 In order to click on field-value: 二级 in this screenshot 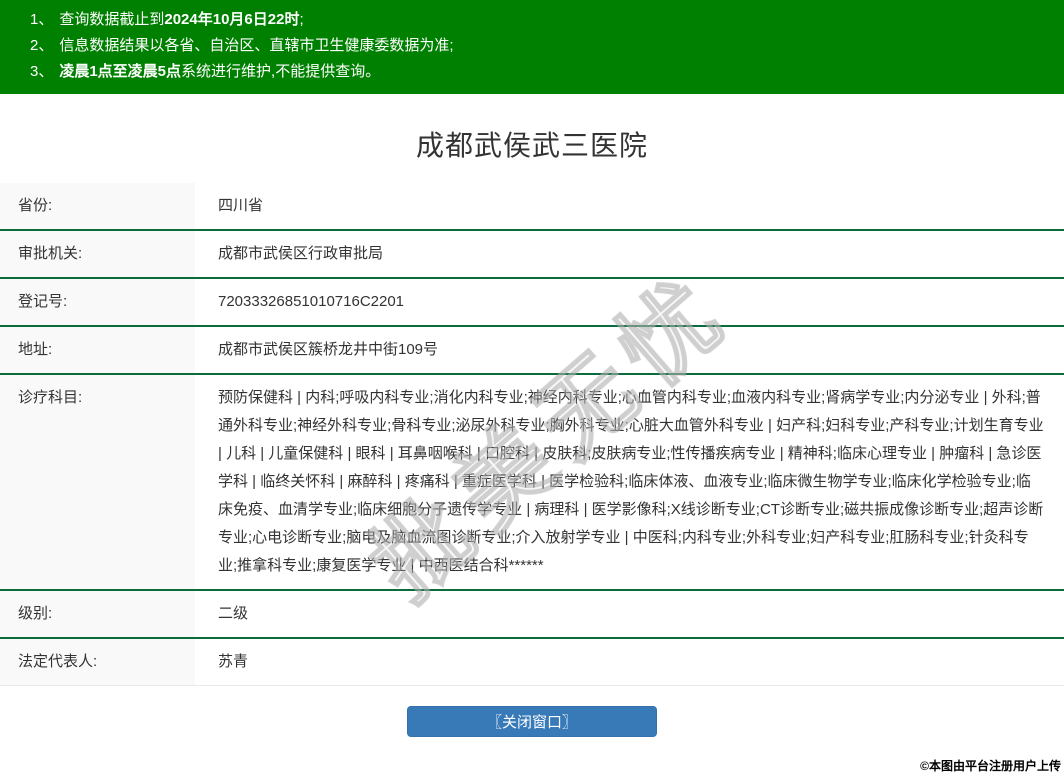, I will do `click(233, 613)`.